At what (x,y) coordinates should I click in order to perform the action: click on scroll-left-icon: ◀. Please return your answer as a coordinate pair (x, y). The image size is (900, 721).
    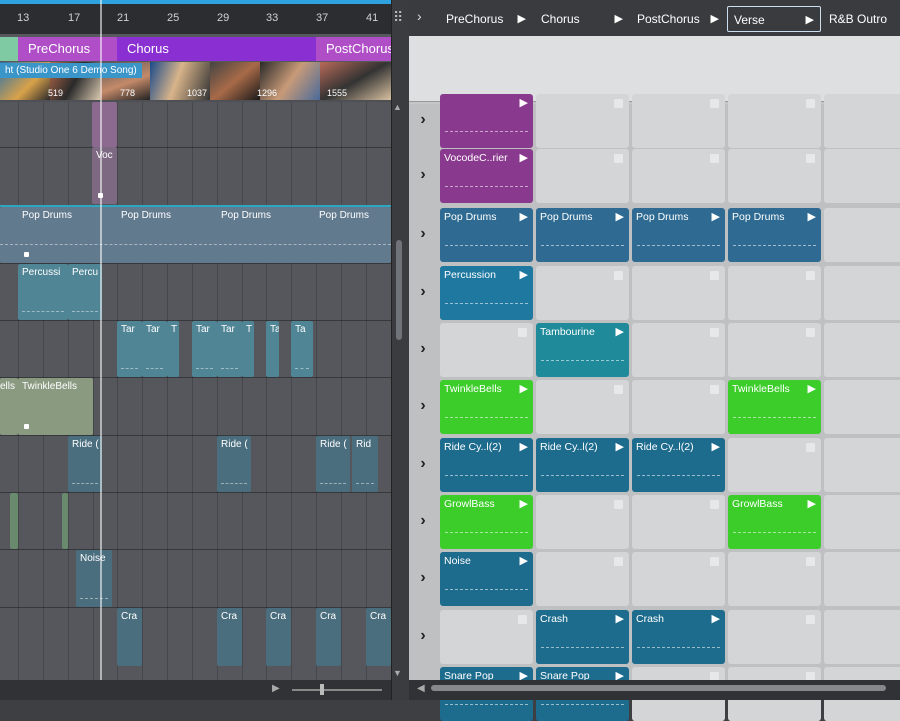
    Looking at the image, I should click on (421, 688).